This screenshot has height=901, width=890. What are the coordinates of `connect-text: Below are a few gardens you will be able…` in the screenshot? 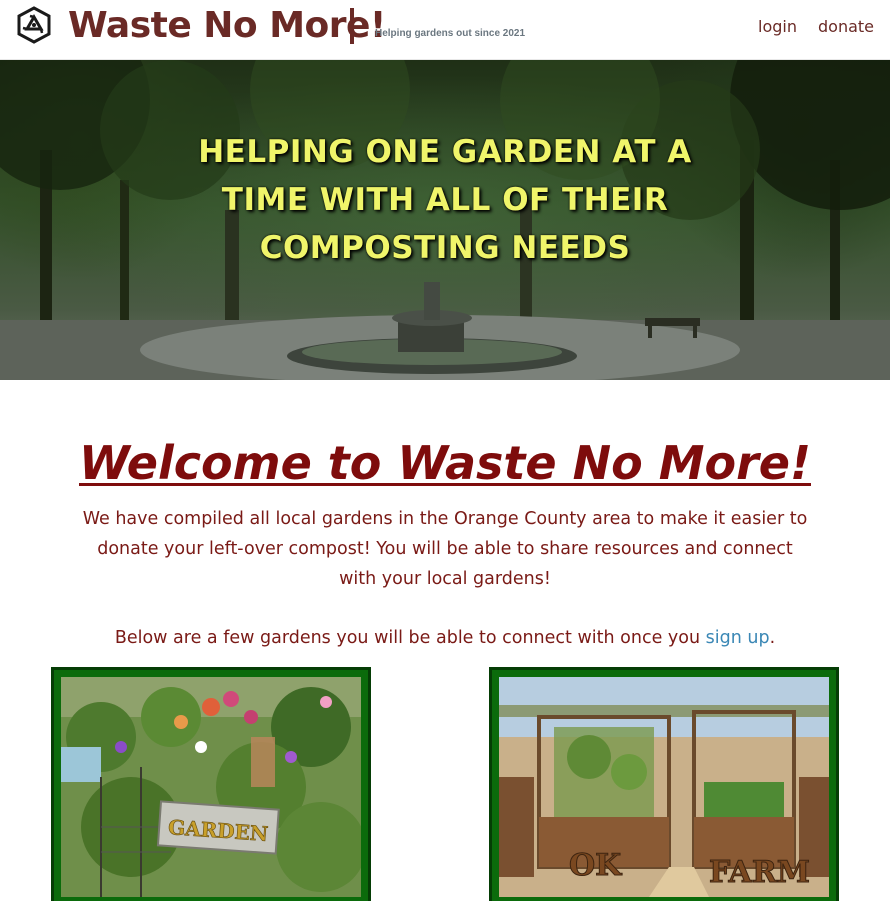 It's located at (445, 638).